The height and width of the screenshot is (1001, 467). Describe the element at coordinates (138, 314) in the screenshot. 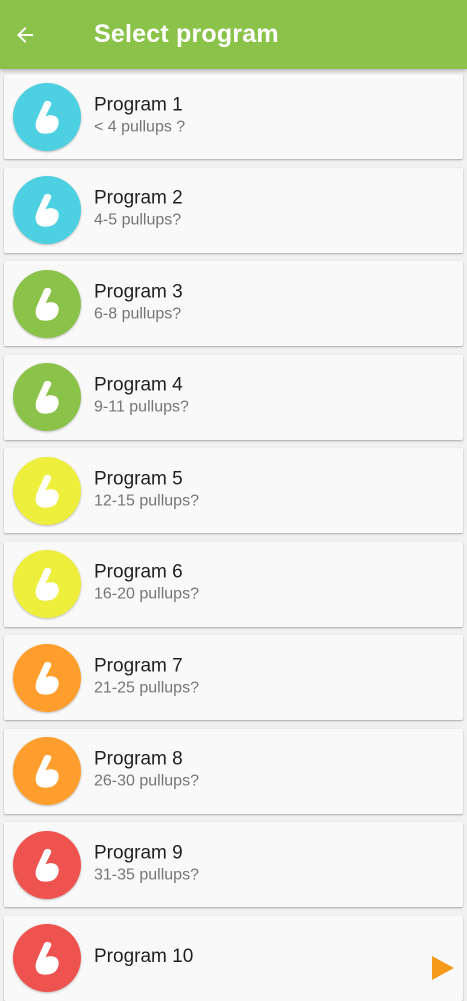

I see `program-subtitle: 6-8 pullups?` at that location.